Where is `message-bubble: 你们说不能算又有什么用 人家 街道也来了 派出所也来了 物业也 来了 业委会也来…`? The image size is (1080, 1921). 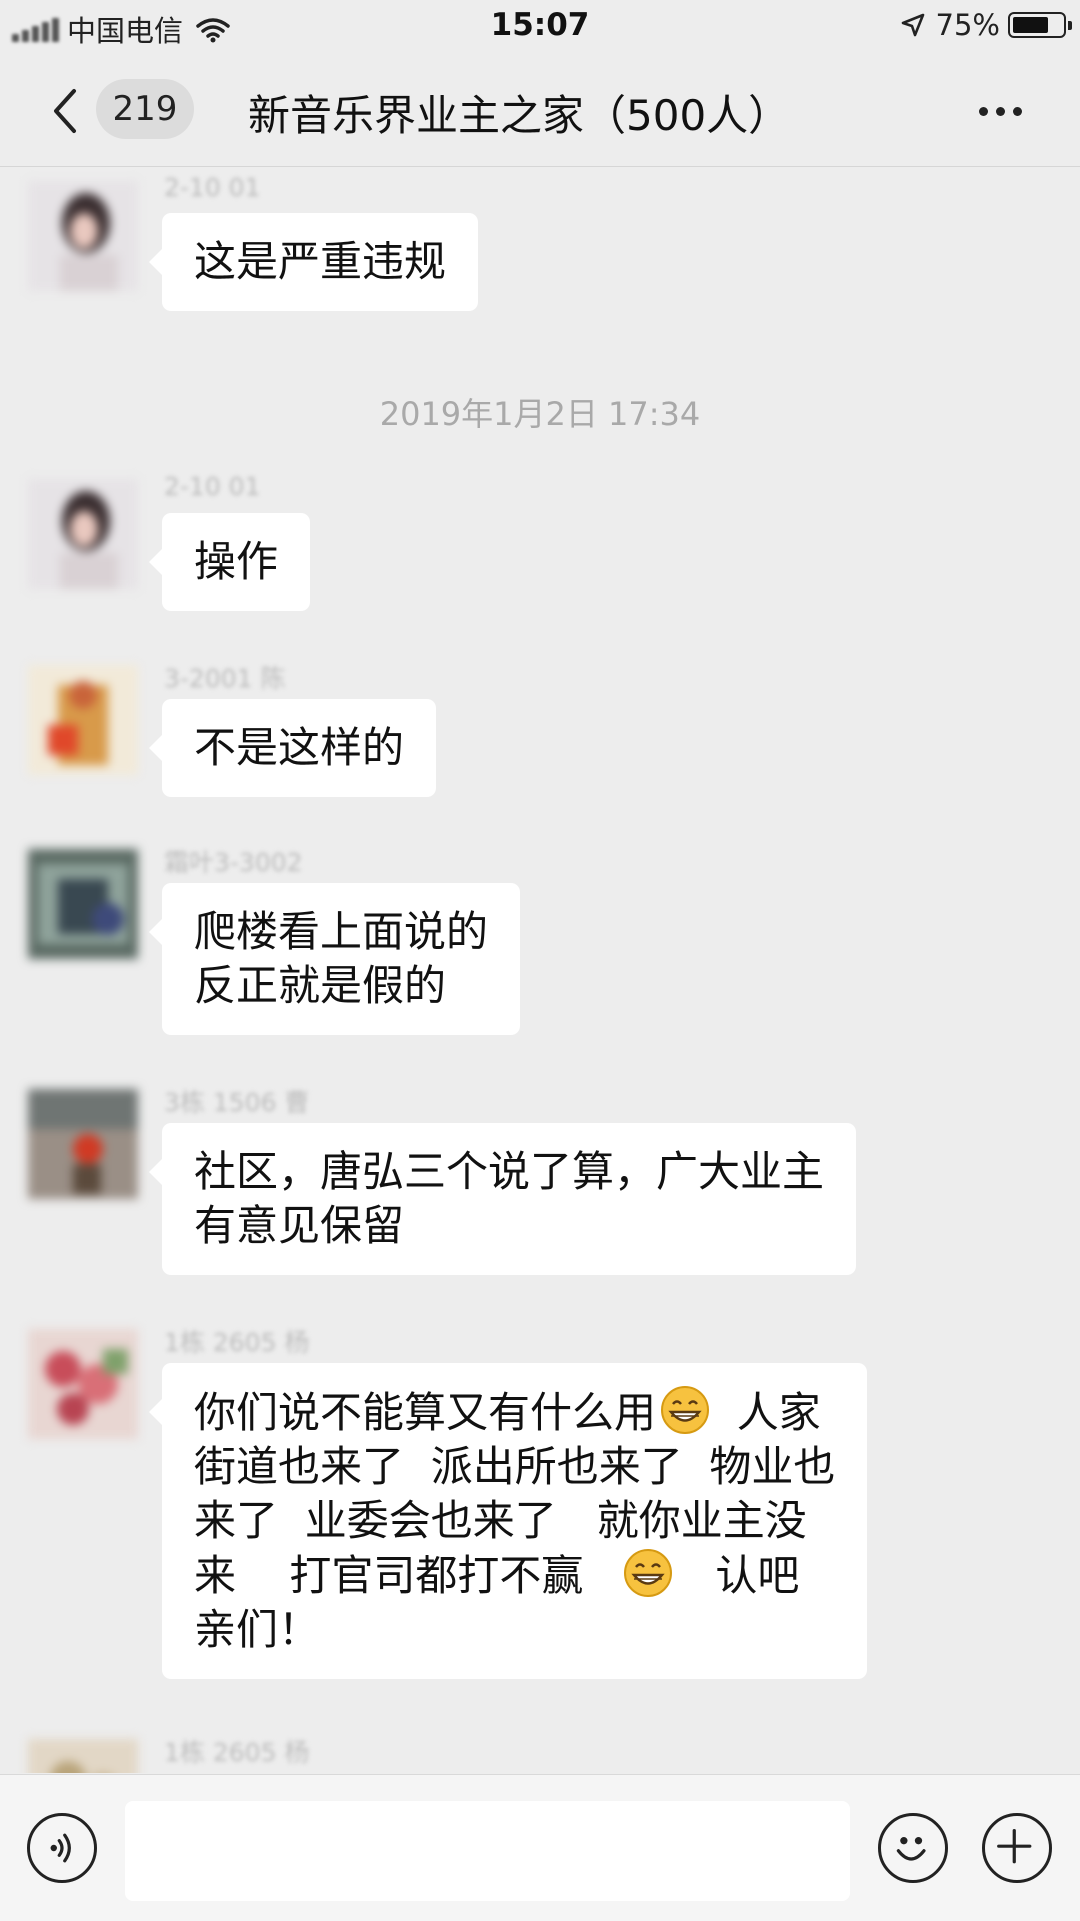 message-bubble: 你们说不能算又有什么用 人家 街道也来了 派出所也来了 物业也 来了 业委会也来… is located at coordinates (508, 1521).